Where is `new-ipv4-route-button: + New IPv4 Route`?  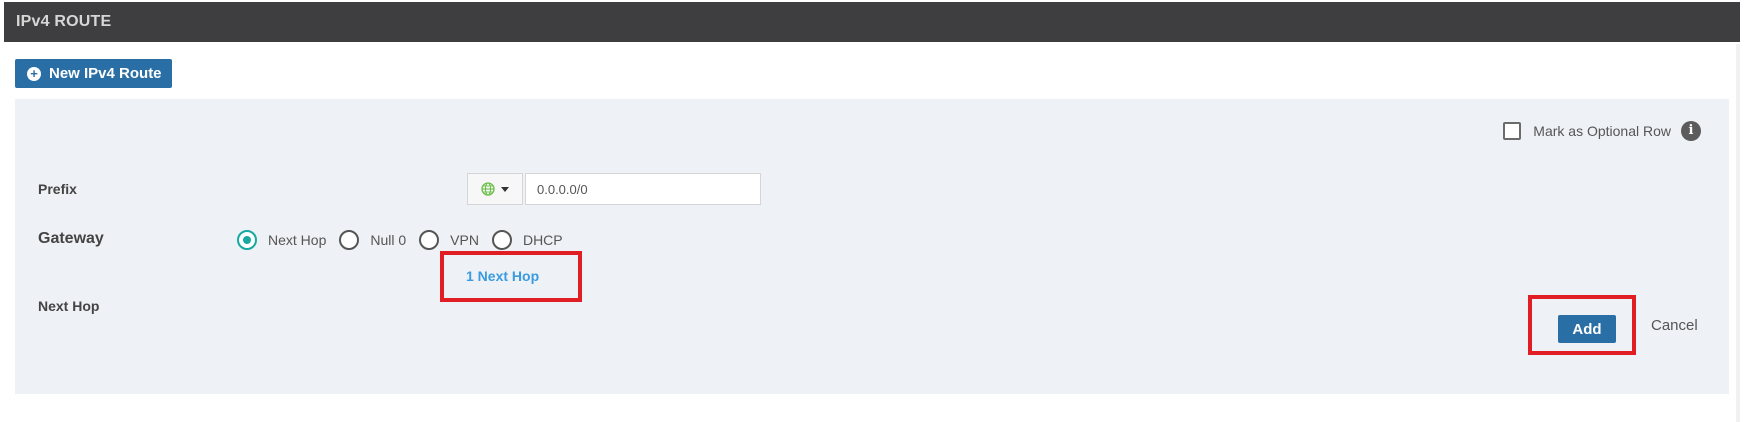
new-ipv4-route-button: + New IPv4 Route is located at coordinates (93, 73).